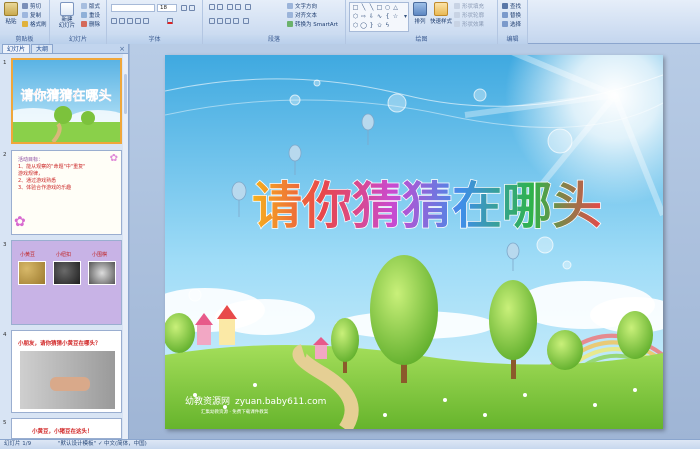 The height and width of the screenshot is (449, 700). I want to click on bold-icon, so click(114, 21).